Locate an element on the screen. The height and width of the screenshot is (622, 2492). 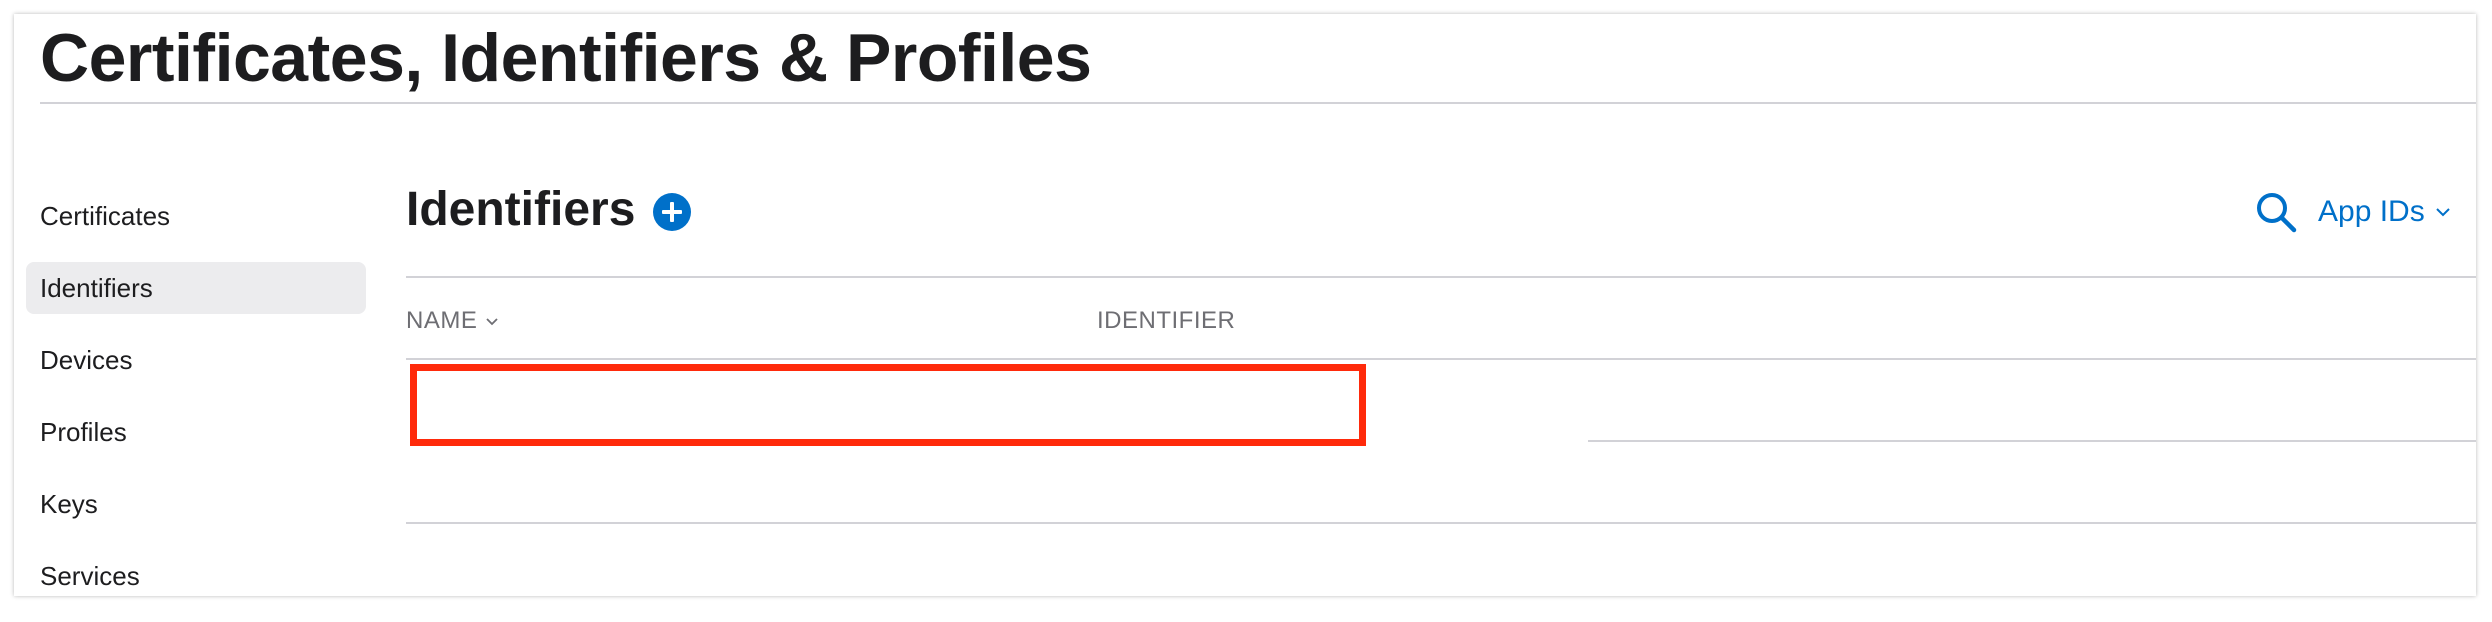
column-header-identifier-label: IDENTIFIER is located at coordinates (1166, 320).